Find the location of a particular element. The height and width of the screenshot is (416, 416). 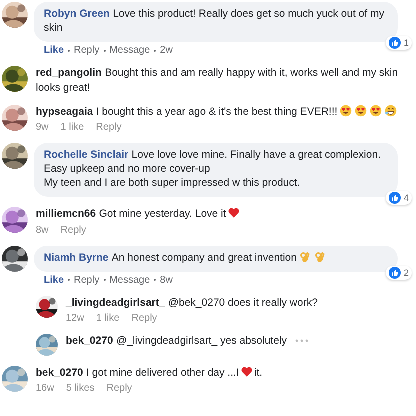

comment-text: bek_0270 I got mine delivered other day ...I it. is located at coordinates (149, 373).